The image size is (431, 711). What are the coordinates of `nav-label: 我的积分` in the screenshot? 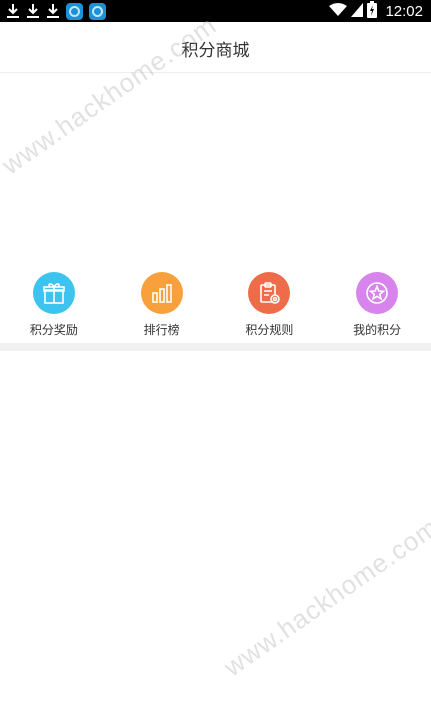 It's located at (377, 330).